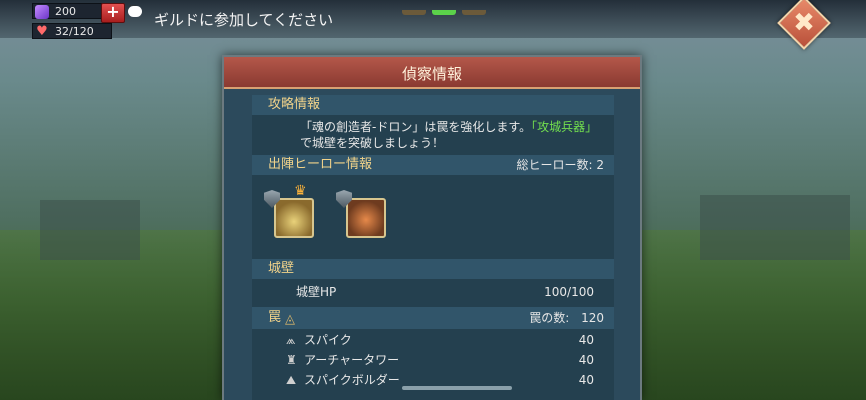  I want to click on add-gems-button: +, so click(113, 13).